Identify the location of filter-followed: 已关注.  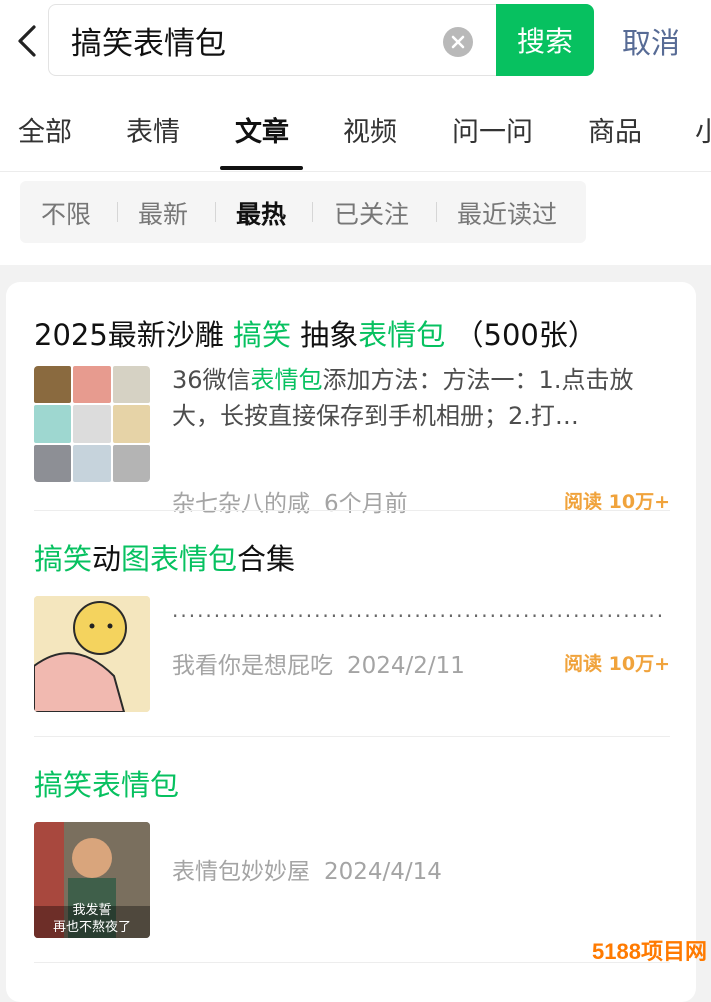
(371, 213).